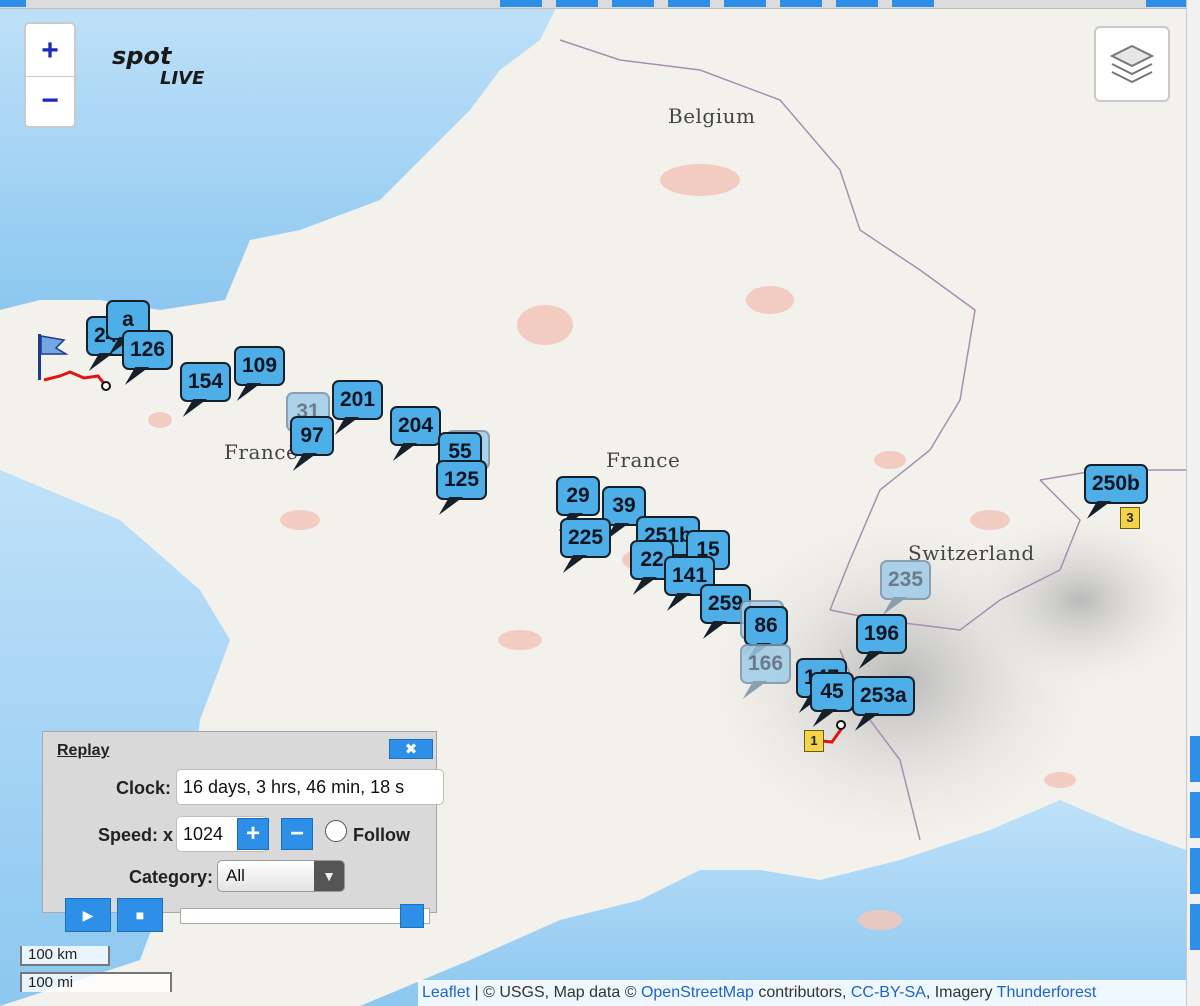 This screenshot has width=1200, height=1006. What do you see at coordinates (329, 876) in the screenshot?
I see `chevron-down-icon: ▼` at bounding box center [329, 876].